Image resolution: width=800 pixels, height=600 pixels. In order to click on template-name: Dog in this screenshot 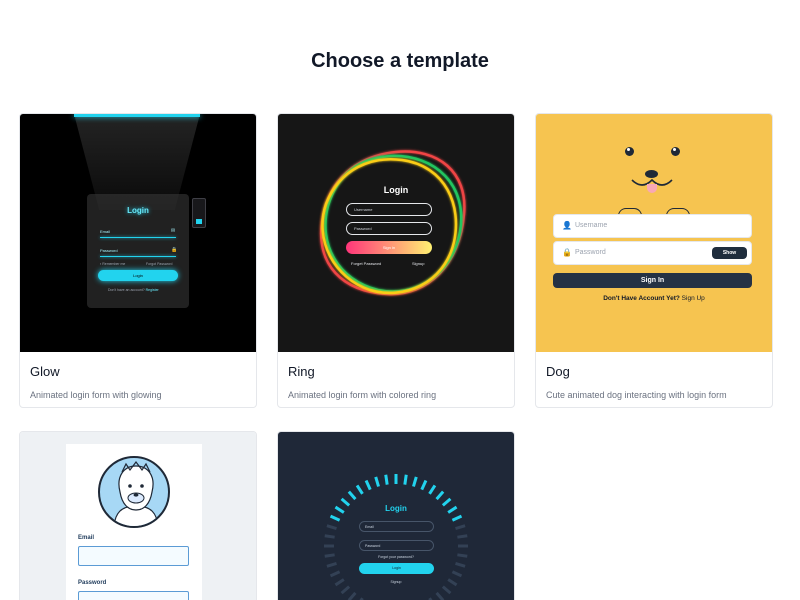, I will do `click(558, 371)`.